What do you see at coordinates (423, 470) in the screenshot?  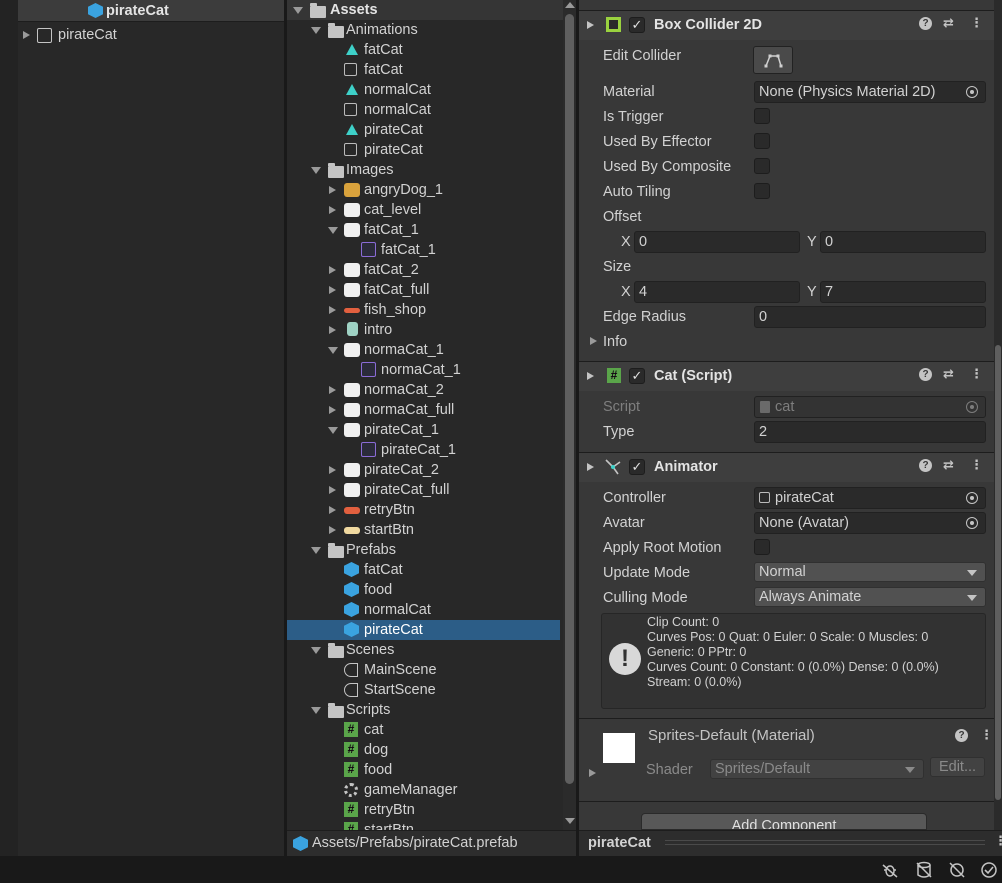 I see `project-tree-item: pirateCat_2` at bounding box center [423, 470].